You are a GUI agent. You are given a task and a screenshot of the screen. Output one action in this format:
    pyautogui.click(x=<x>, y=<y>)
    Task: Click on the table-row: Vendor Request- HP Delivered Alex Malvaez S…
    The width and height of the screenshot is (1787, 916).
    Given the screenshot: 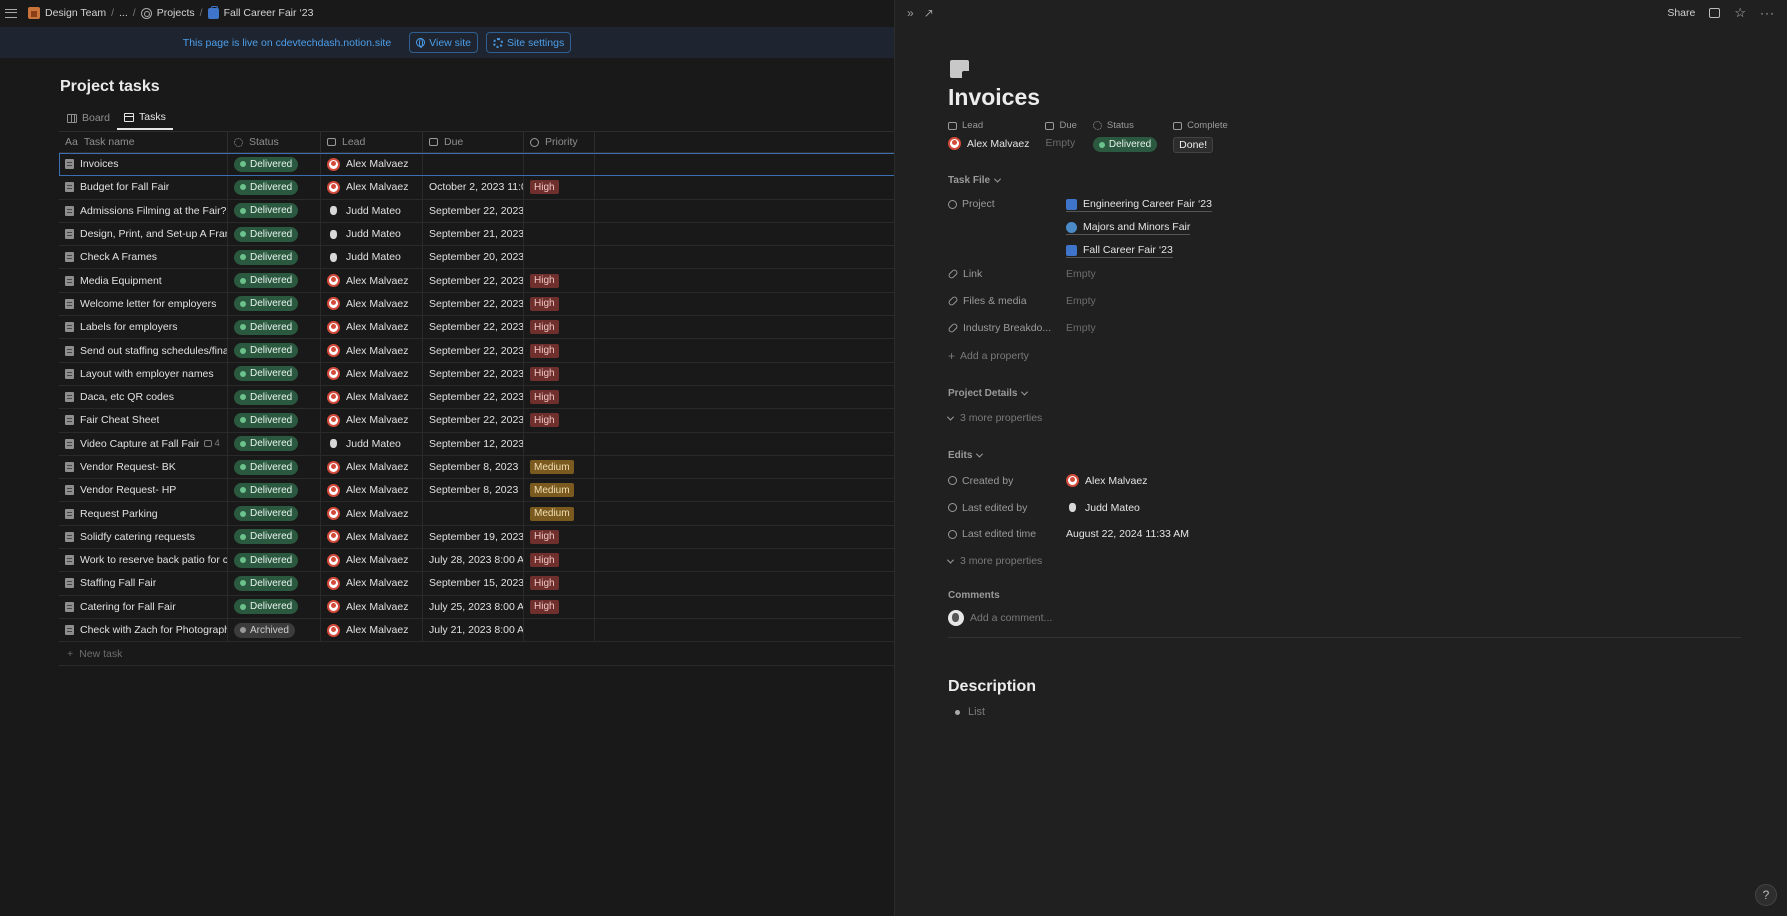 What is the action you would take?
    pyautogui.click(x=477, y=491)
    